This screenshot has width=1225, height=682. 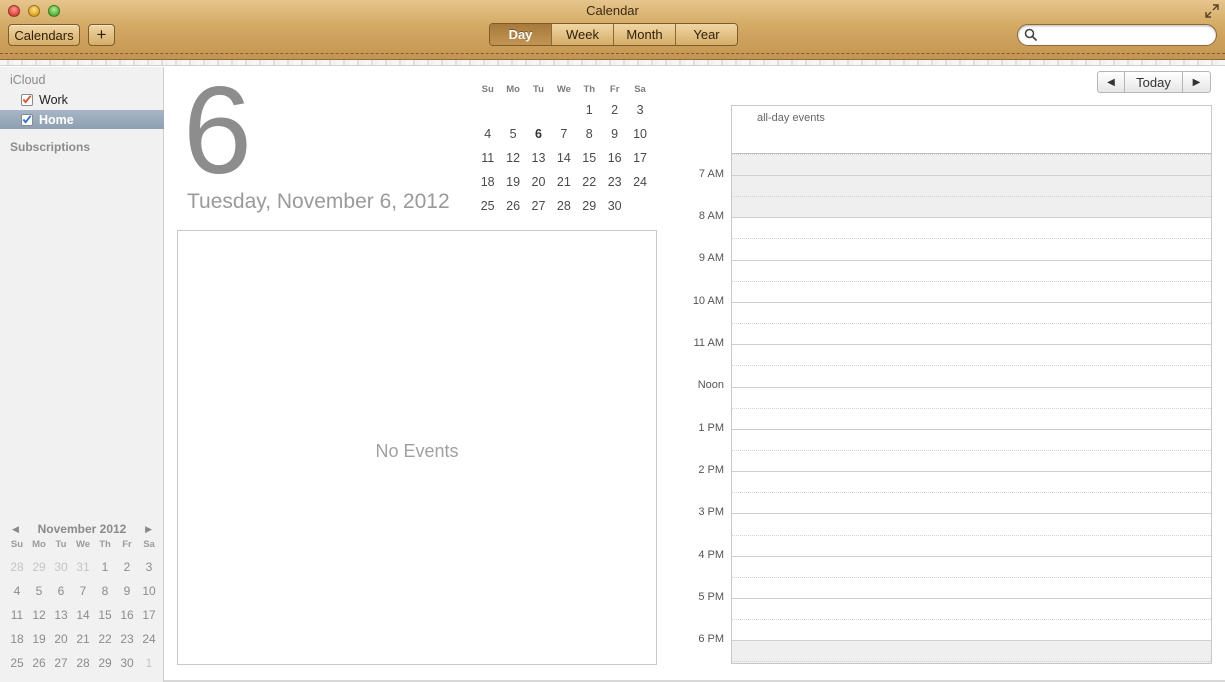 I want to click on mini-day: 13, so click(x=61, y=615).